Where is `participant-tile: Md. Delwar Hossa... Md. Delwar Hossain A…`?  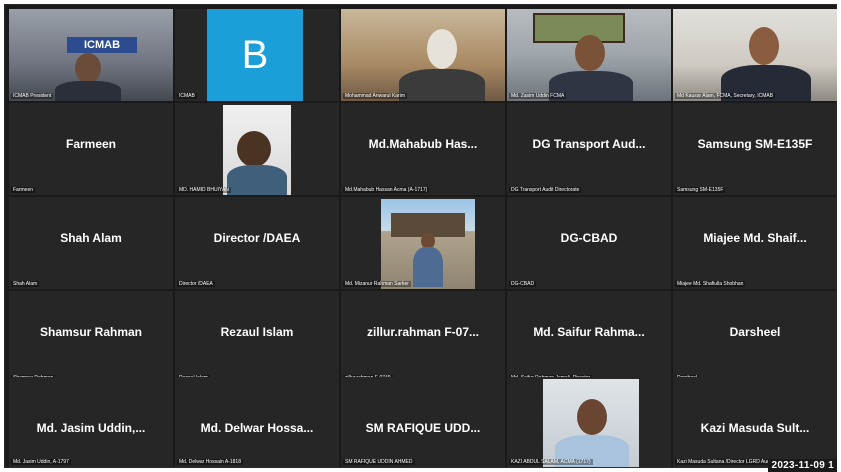 participant-tile: Md. Delwar Hossa... Md. Delwar Hossain A… is located at coordinates (257, 422).